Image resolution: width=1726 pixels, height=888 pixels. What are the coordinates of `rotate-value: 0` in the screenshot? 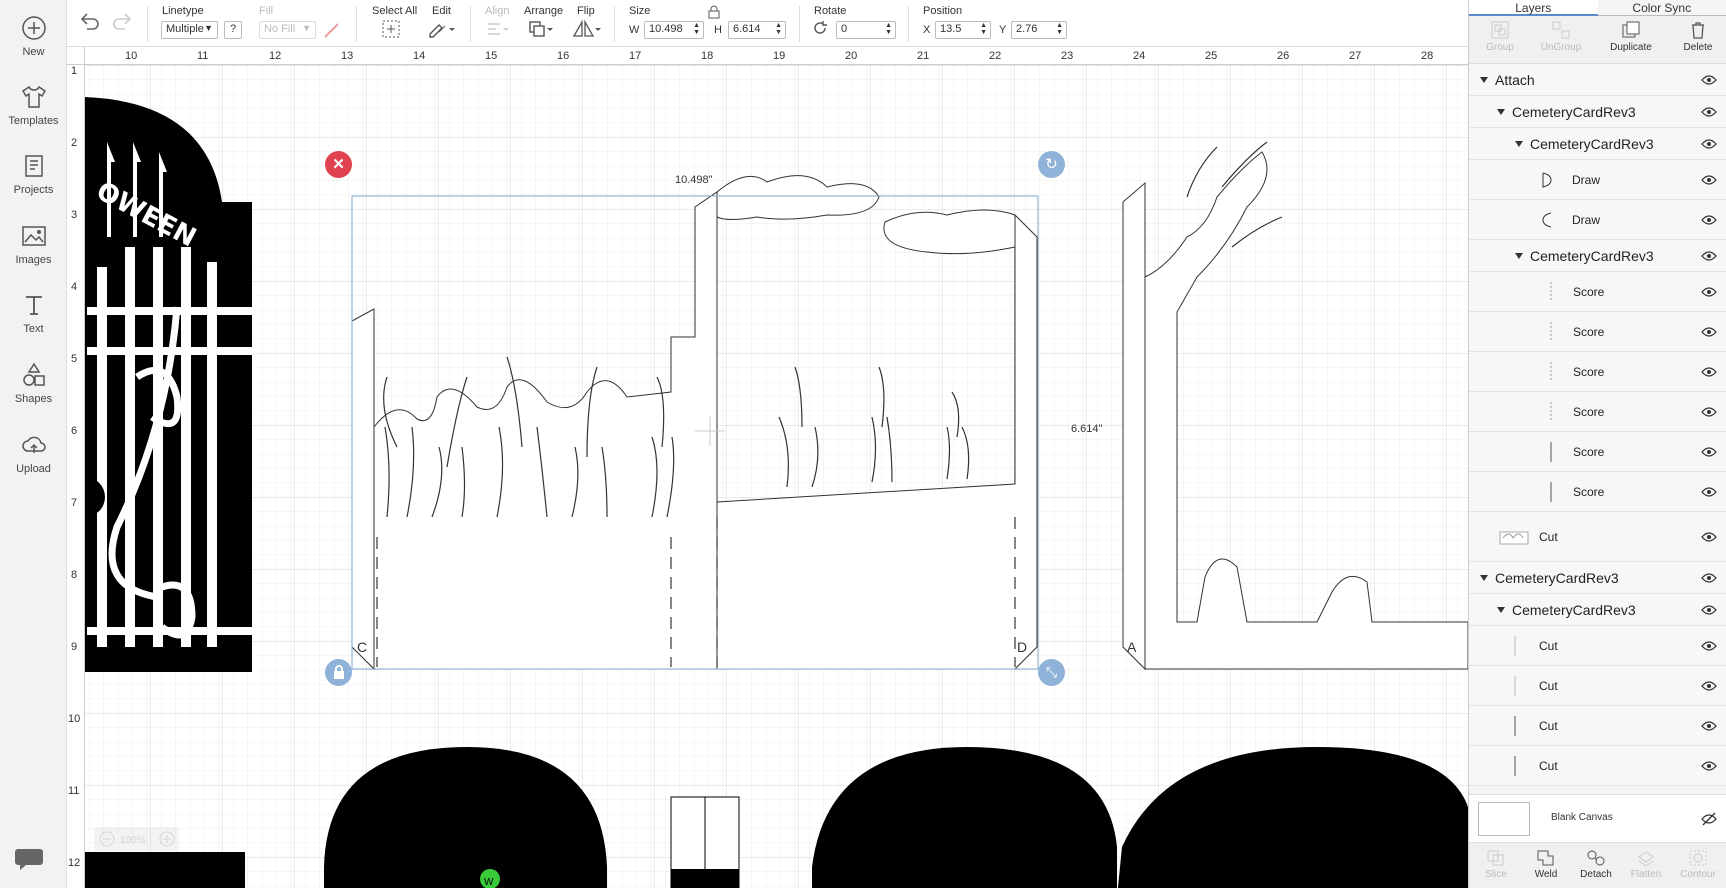 It's located at (844, 29).